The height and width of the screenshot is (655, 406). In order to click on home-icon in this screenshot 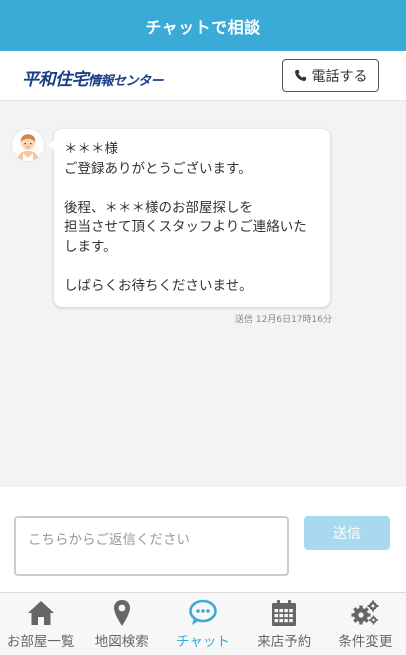, I will do `click(40, 613)`.